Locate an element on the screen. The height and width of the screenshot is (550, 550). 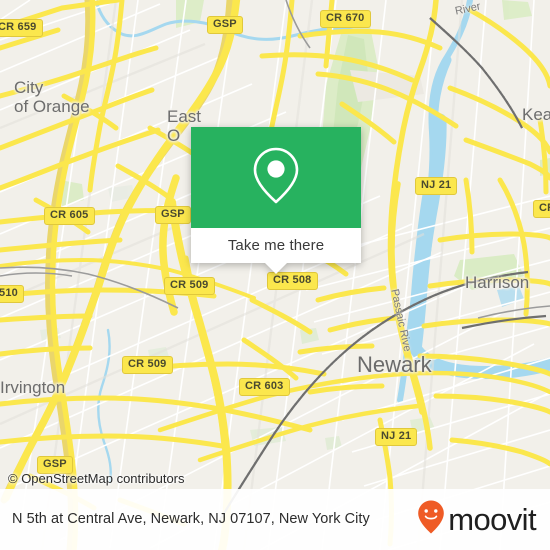
popup-action-bar: Take me there is located at coordinates (276, 245).